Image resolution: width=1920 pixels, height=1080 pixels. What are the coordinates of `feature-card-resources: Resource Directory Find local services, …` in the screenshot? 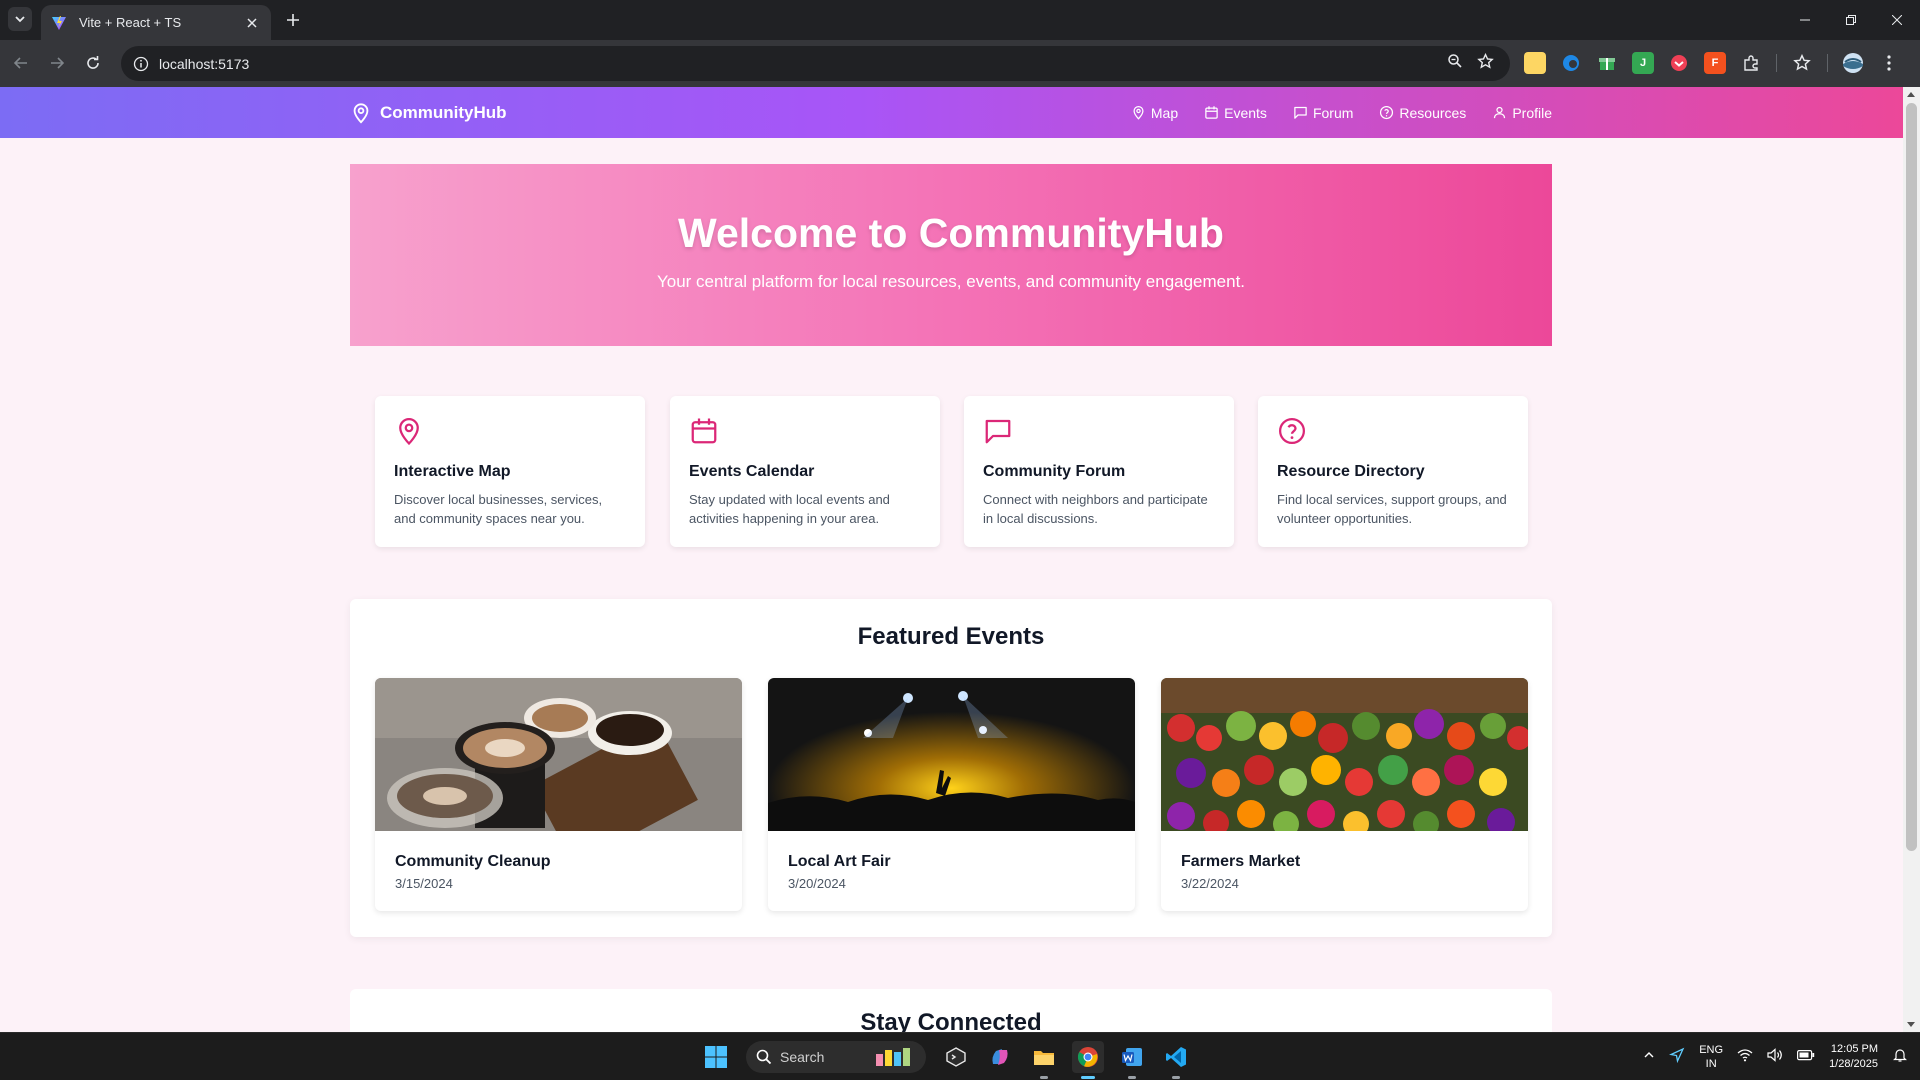 It's located at (1393, 471).